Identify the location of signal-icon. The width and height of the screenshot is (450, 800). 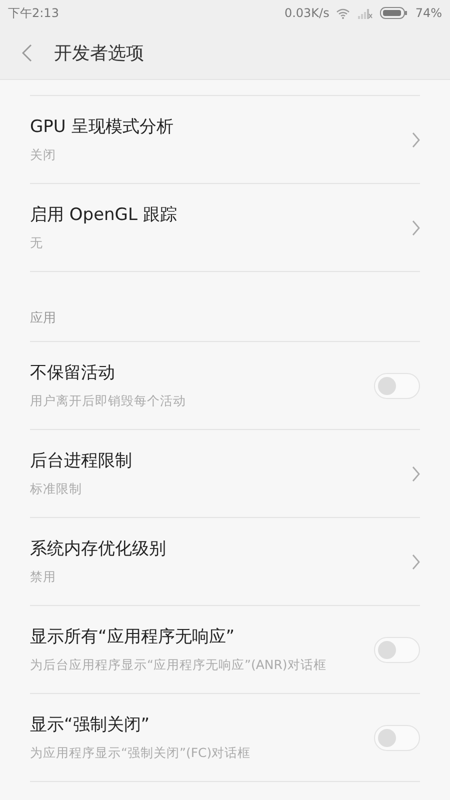
(365, 13).